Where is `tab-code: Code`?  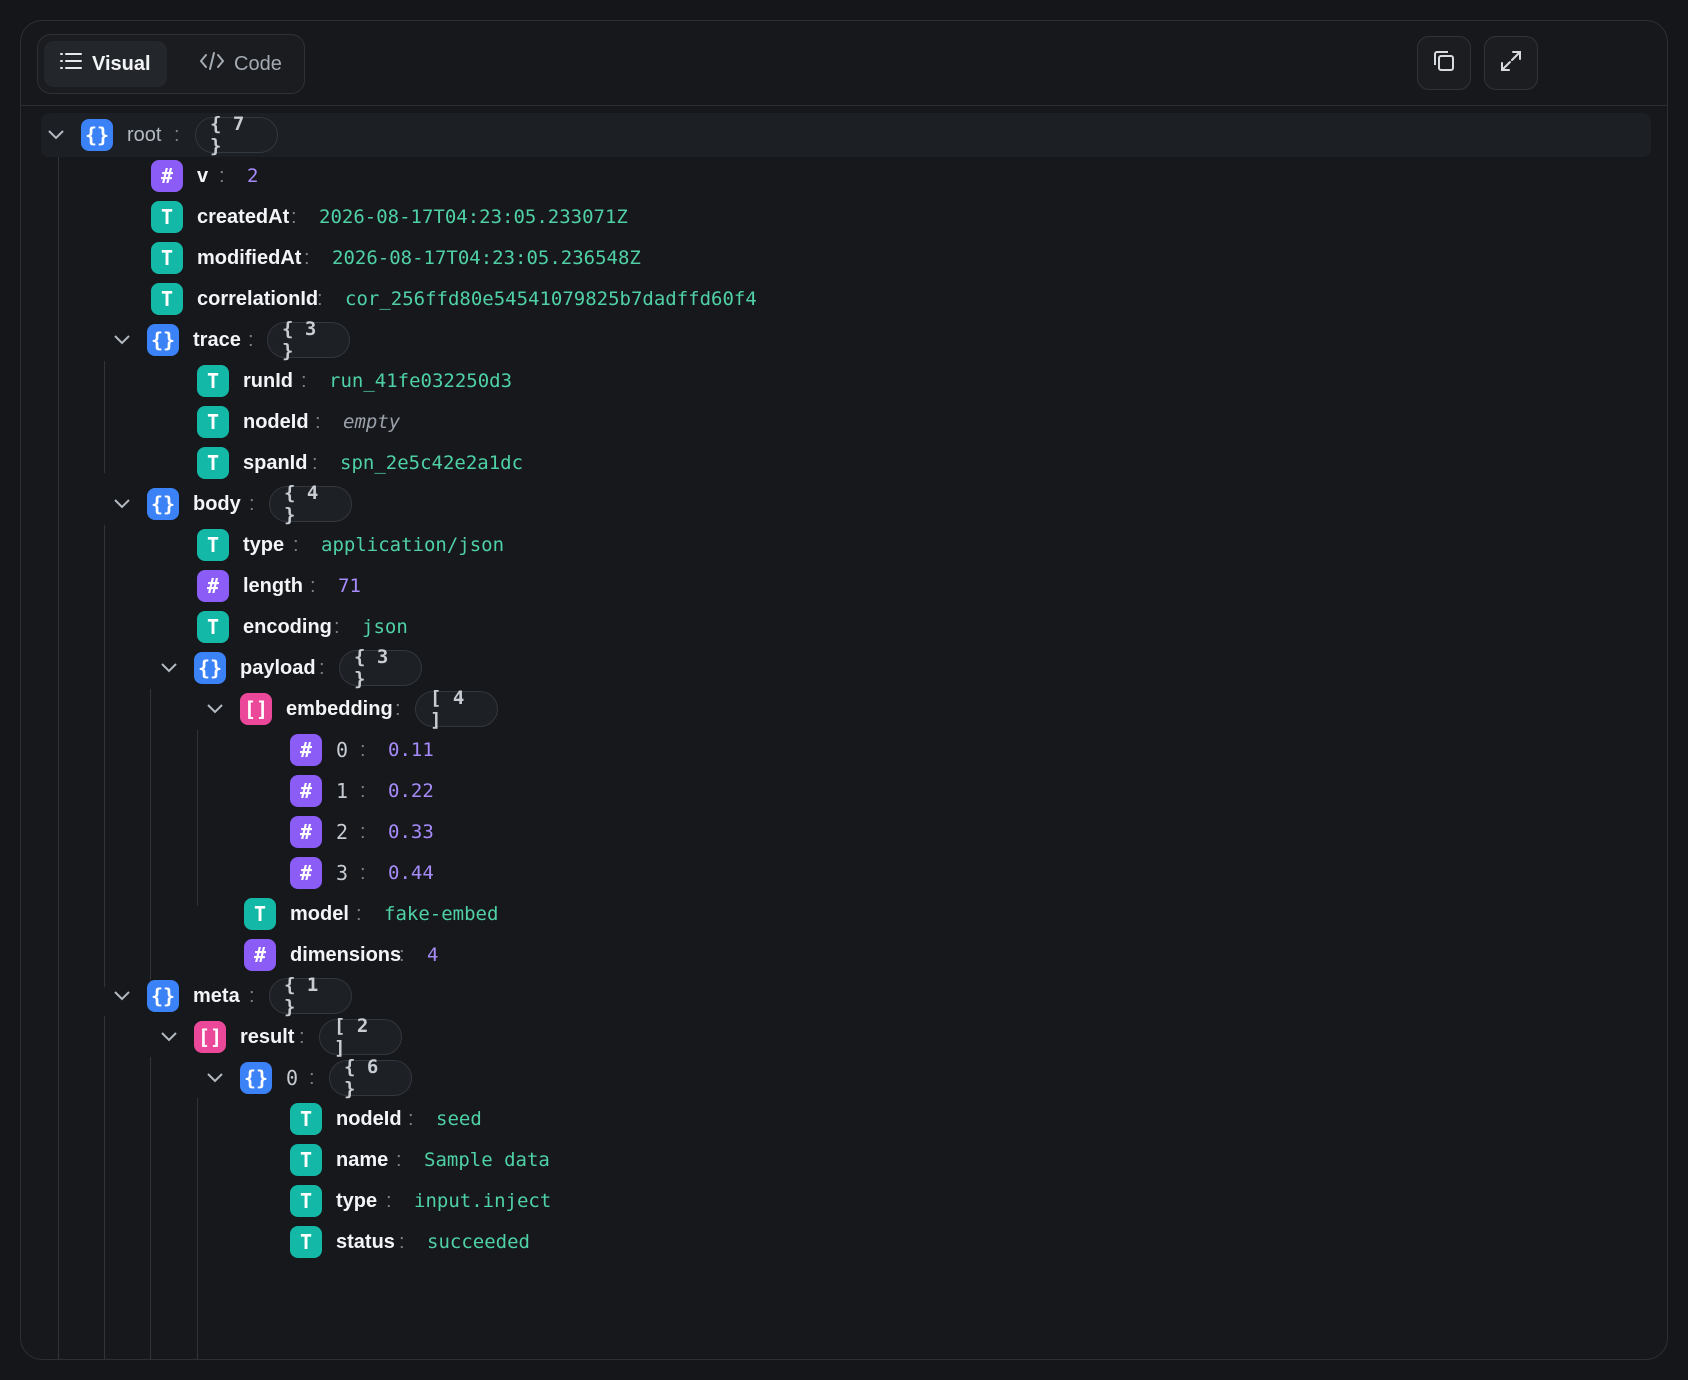 tab-code: Code is located at coordinates (241, 64).